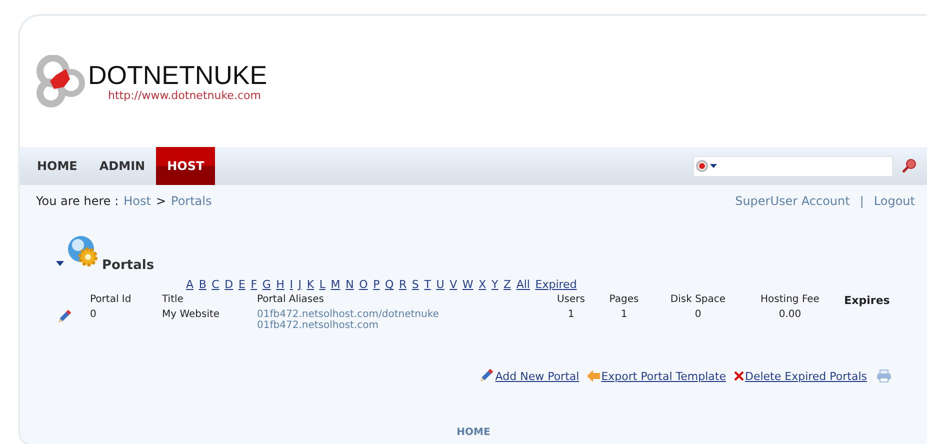 This screenshot has height=444, width=927. What do you see at coordinates (793, 166) in the screenshot?
I see `search-field` at bounding box center [793, 166].